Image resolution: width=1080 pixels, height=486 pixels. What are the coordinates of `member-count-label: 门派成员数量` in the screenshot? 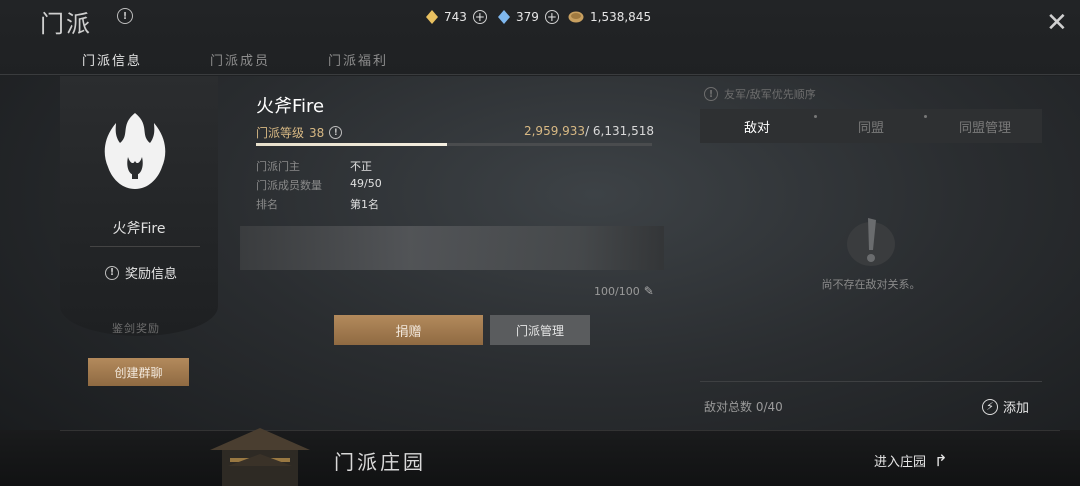 It's located at (289, 185).